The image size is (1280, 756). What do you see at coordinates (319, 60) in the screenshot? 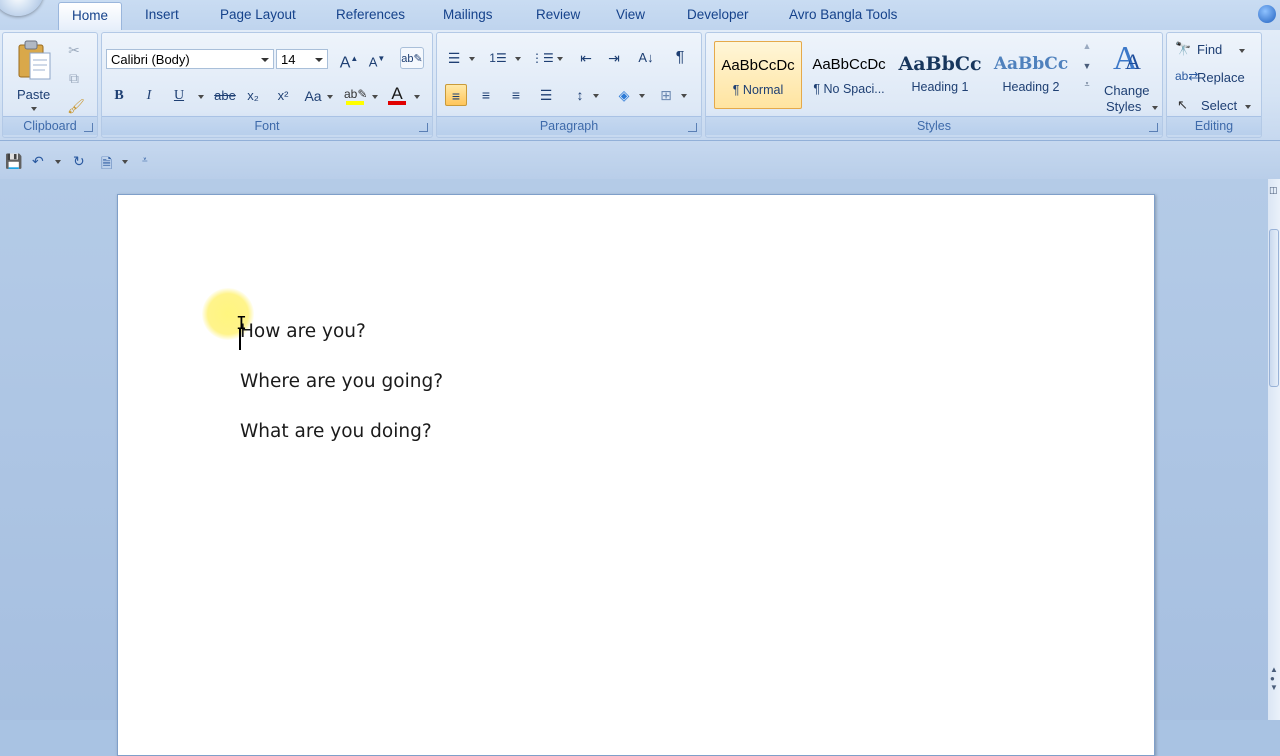
I see `font-size-dropdown-icon` at bounding box center [319, 60].